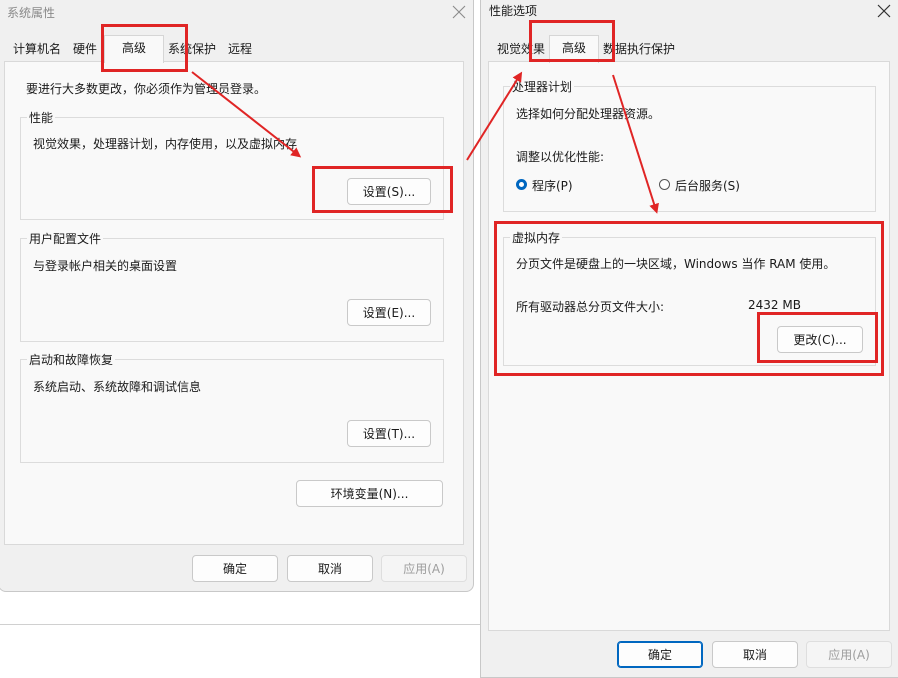 The image size is (898, 678). What do you see at coordinates (707, 185) in the screenshot?
I see `background-services-radio-label: 后台服务(S)` at bounding box center [707, 185].